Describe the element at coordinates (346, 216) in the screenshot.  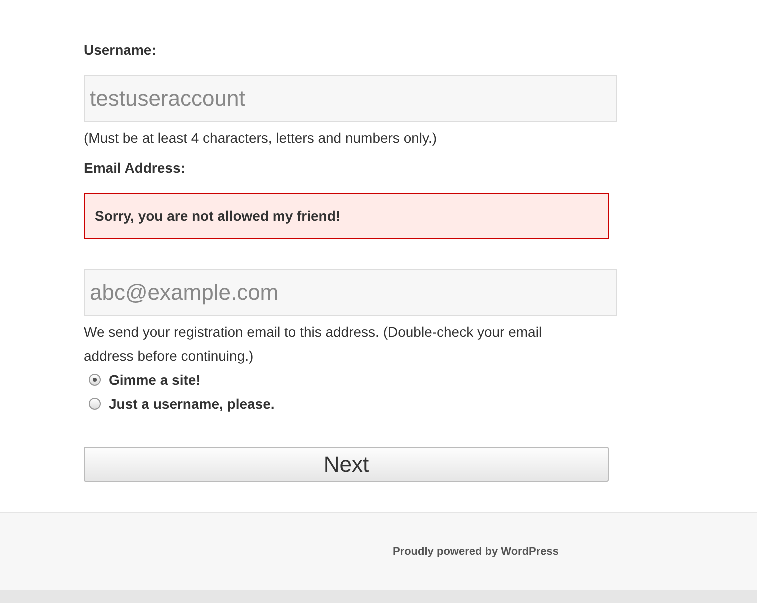
I see `error-message: Sorry, you are not allowed my friend!` at that location.